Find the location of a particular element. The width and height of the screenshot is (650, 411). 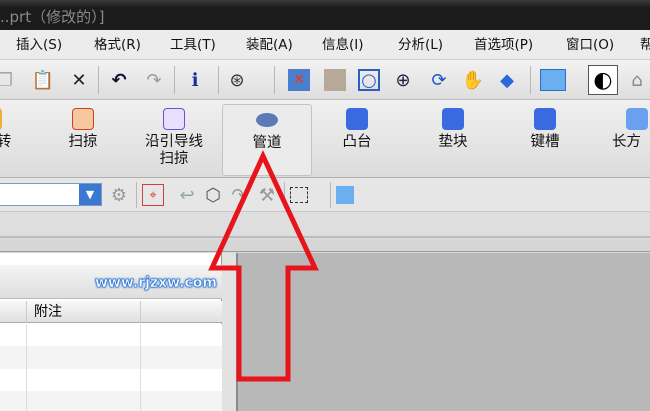

red-arrow-annotation is located at coordinates (263, 266).